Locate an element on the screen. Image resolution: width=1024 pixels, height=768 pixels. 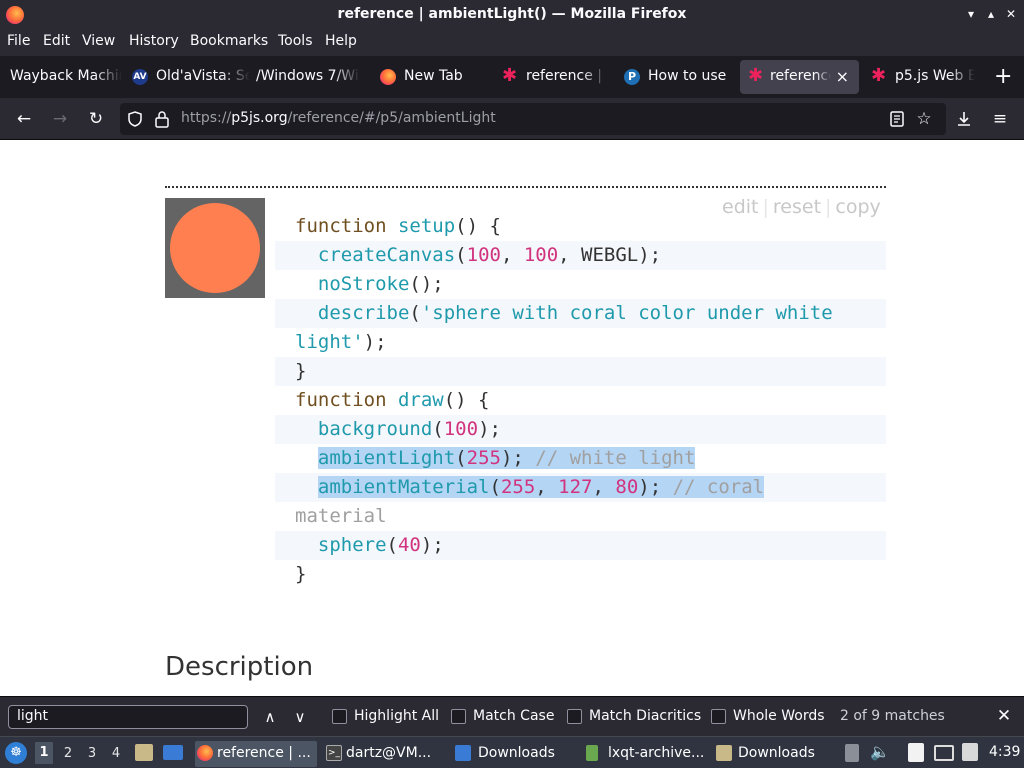
minimize-icon: ▾ is located at coordinates (971, 14).